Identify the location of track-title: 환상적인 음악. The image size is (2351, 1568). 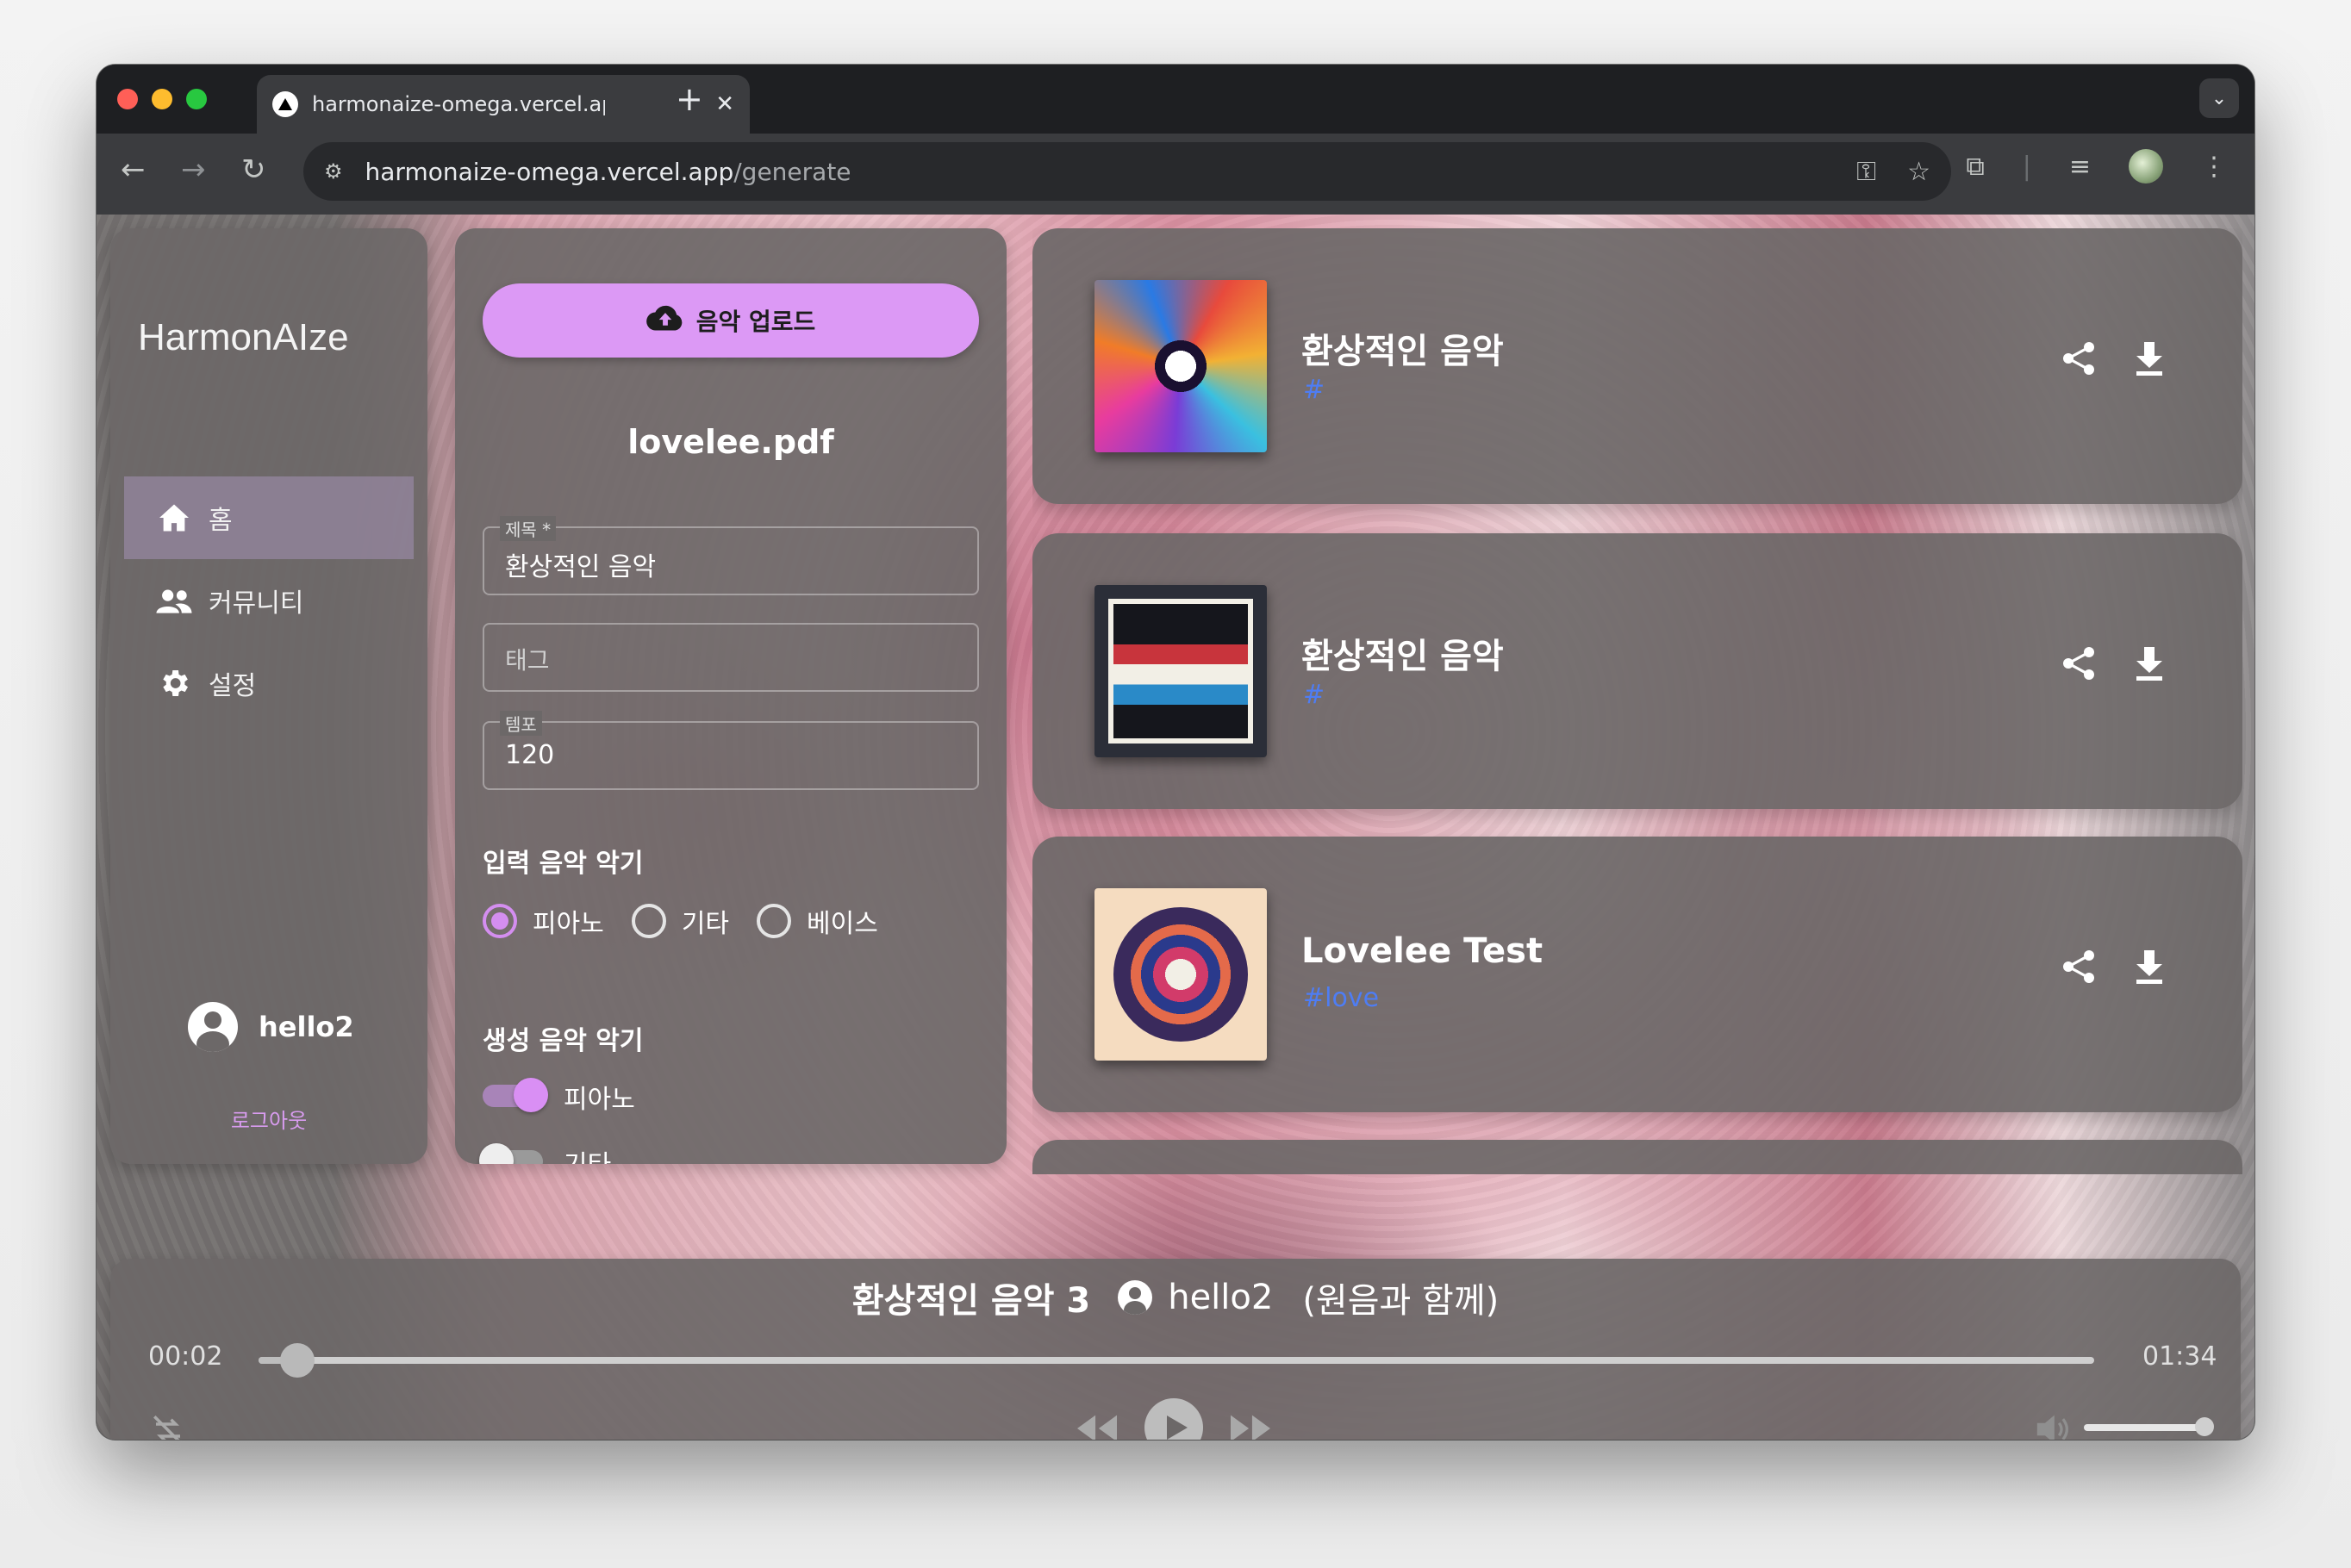
(1402, 352).